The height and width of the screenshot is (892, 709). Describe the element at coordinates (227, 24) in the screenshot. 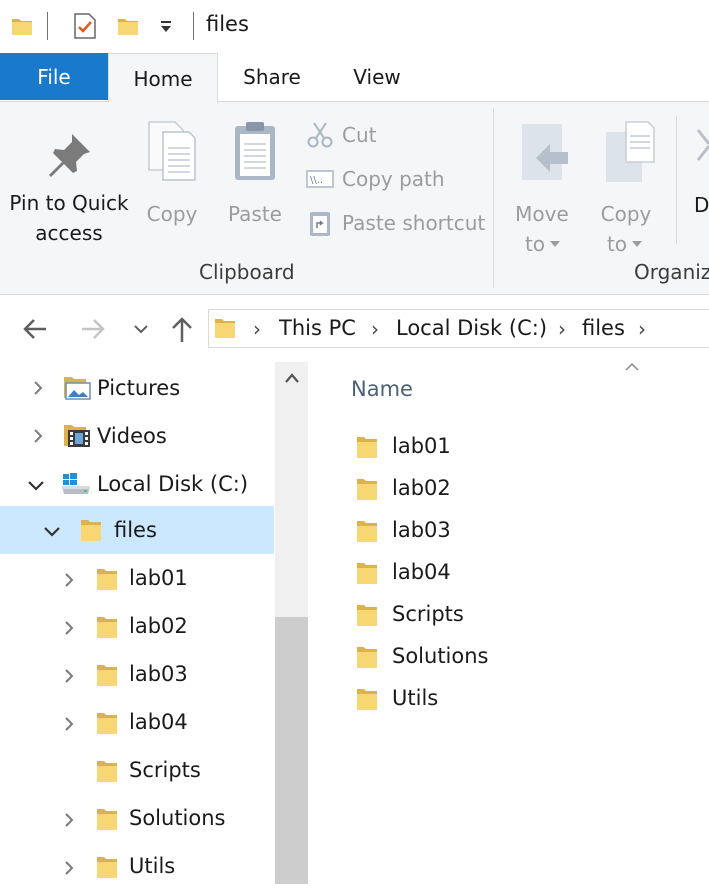

I see `window-title: files` at that location.